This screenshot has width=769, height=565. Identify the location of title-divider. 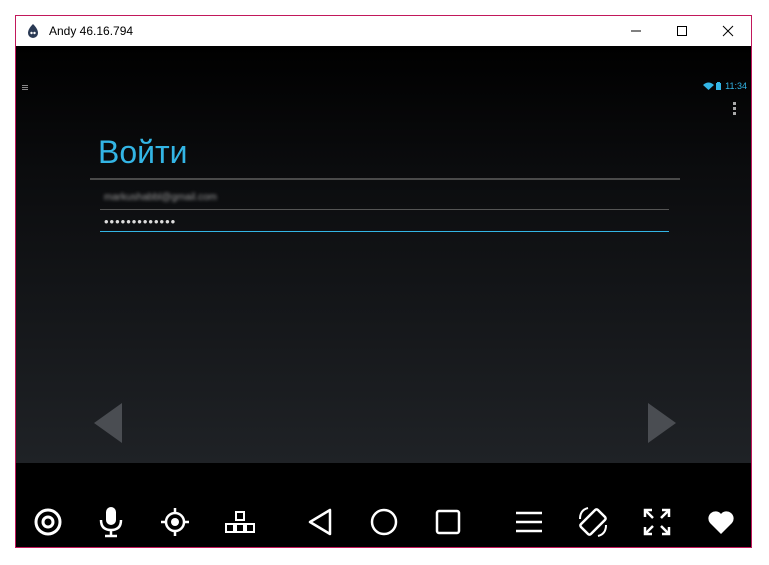
(385, 179).